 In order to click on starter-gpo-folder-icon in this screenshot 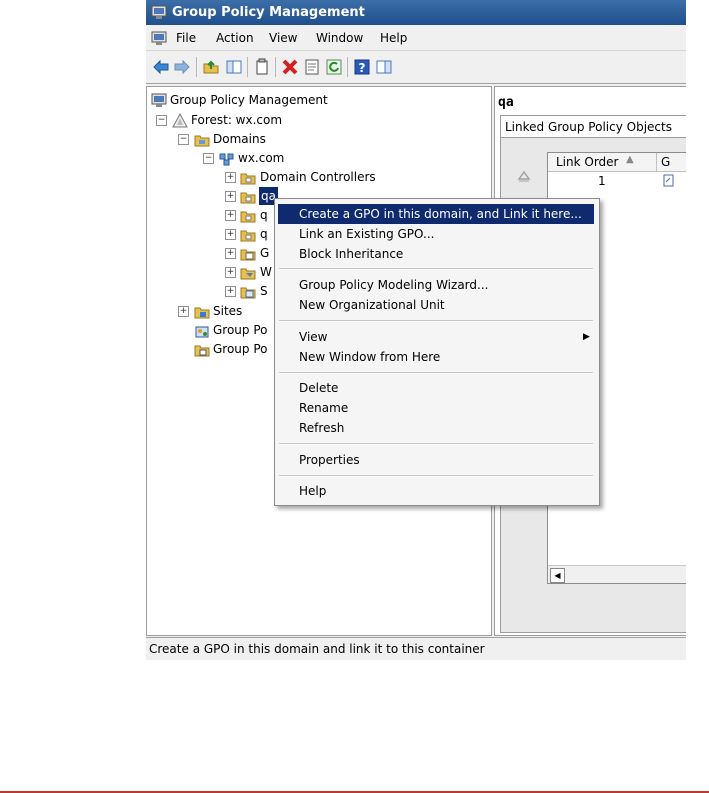, I will do `click(248, 293)`.